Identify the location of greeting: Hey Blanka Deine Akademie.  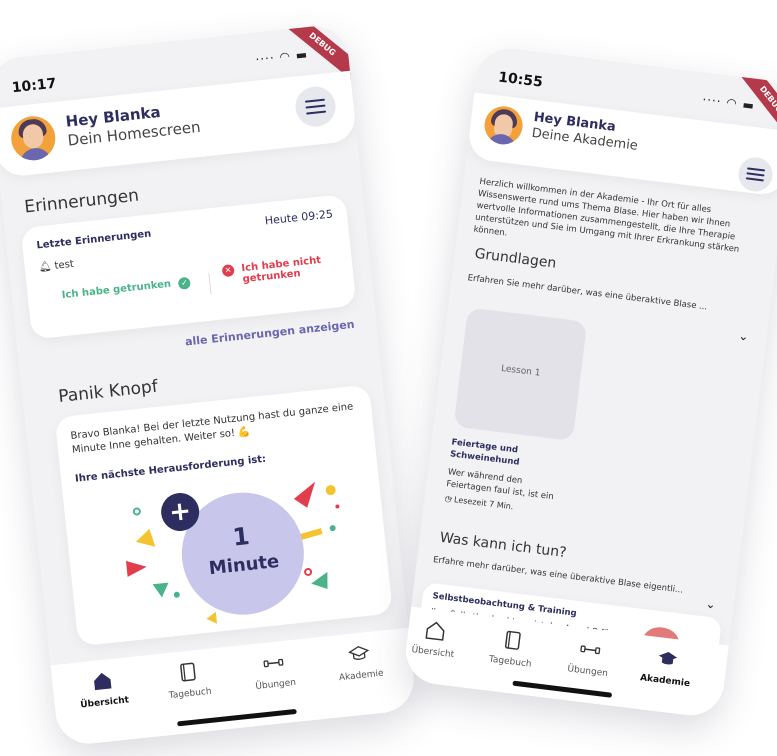
(586, 132).